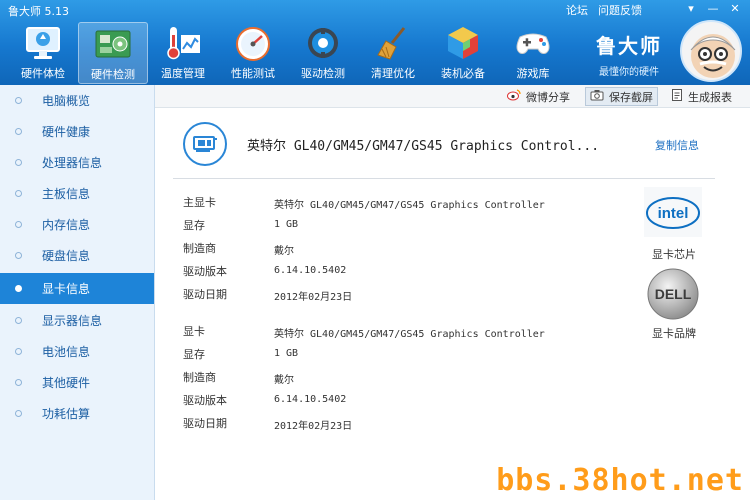  What do you see at coordinates (72, 321) in the screenshot?
I see `sidebar-item-label: 显示器信息` at bounding box center [72, 321].